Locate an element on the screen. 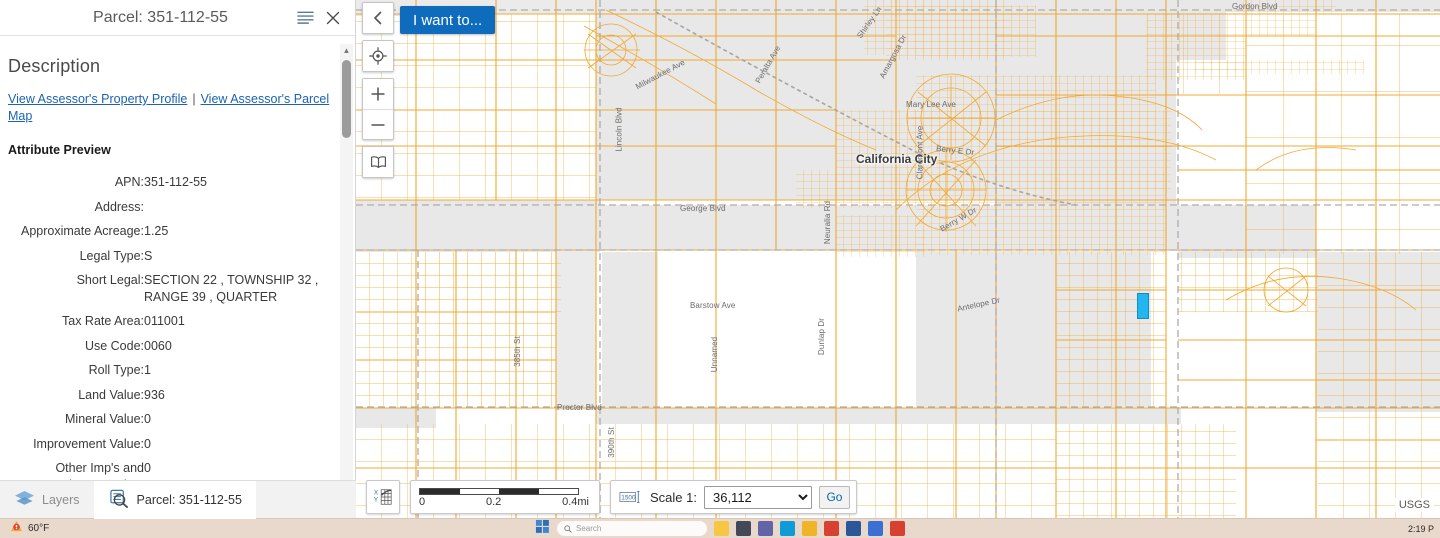 This screenshot has width=1440, height=538. weather-widget: 60°F is located at coordinates (24, 529).